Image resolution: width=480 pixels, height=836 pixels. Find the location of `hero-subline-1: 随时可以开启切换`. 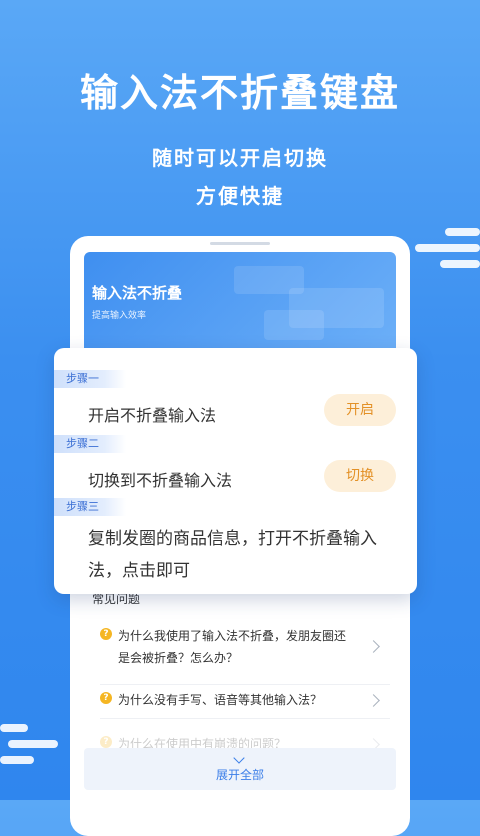

hero-subline-1: 随时可以开启切换 is located at coordinates (240, 158).